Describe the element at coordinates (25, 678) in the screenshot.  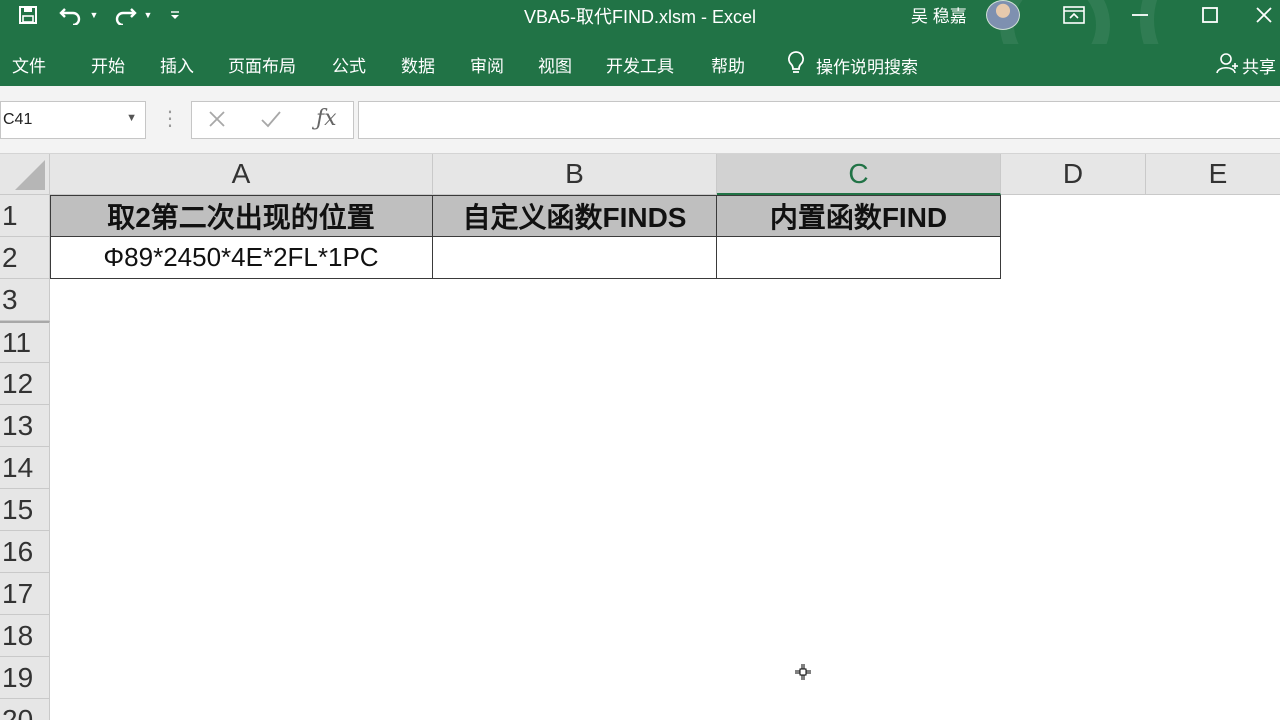
I see `row-header-19: 19` at that location.